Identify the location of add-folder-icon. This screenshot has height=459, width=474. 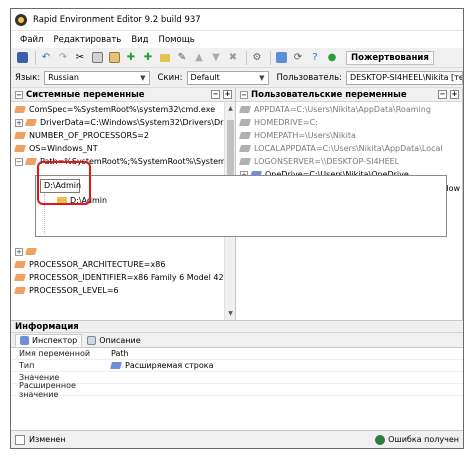
(165, 58).